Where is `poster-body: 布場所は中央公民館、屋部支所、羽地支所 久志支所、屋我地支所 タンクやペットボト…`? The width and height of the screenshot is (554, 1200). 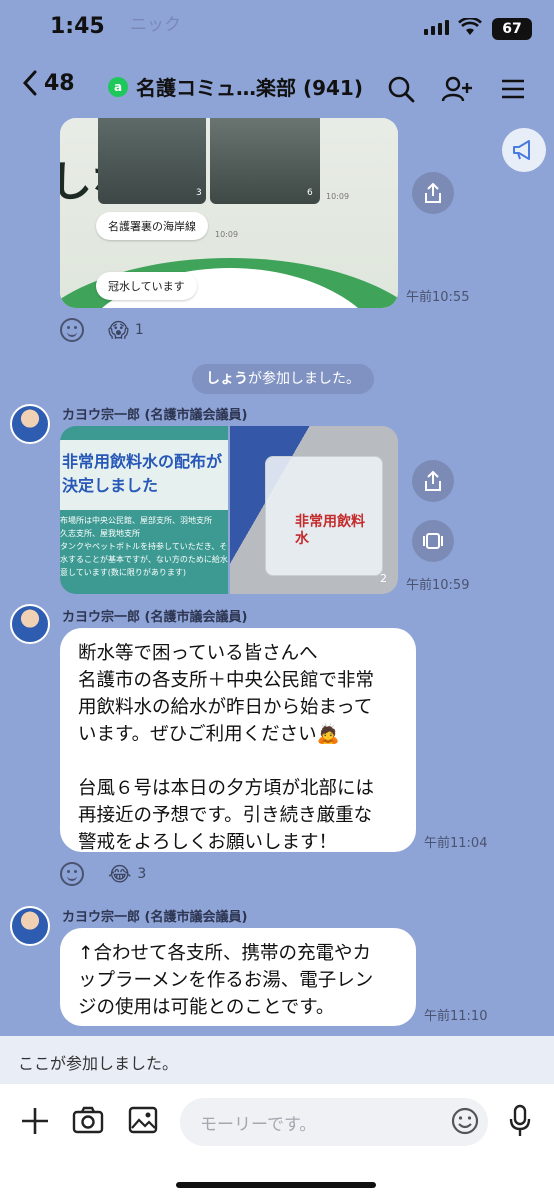 poster-body: 布場所は中央公民館、屋部支所、羽地支所 久志支所、屋我地支所 タンクやペットボト… is located at coordinates (144, 546).